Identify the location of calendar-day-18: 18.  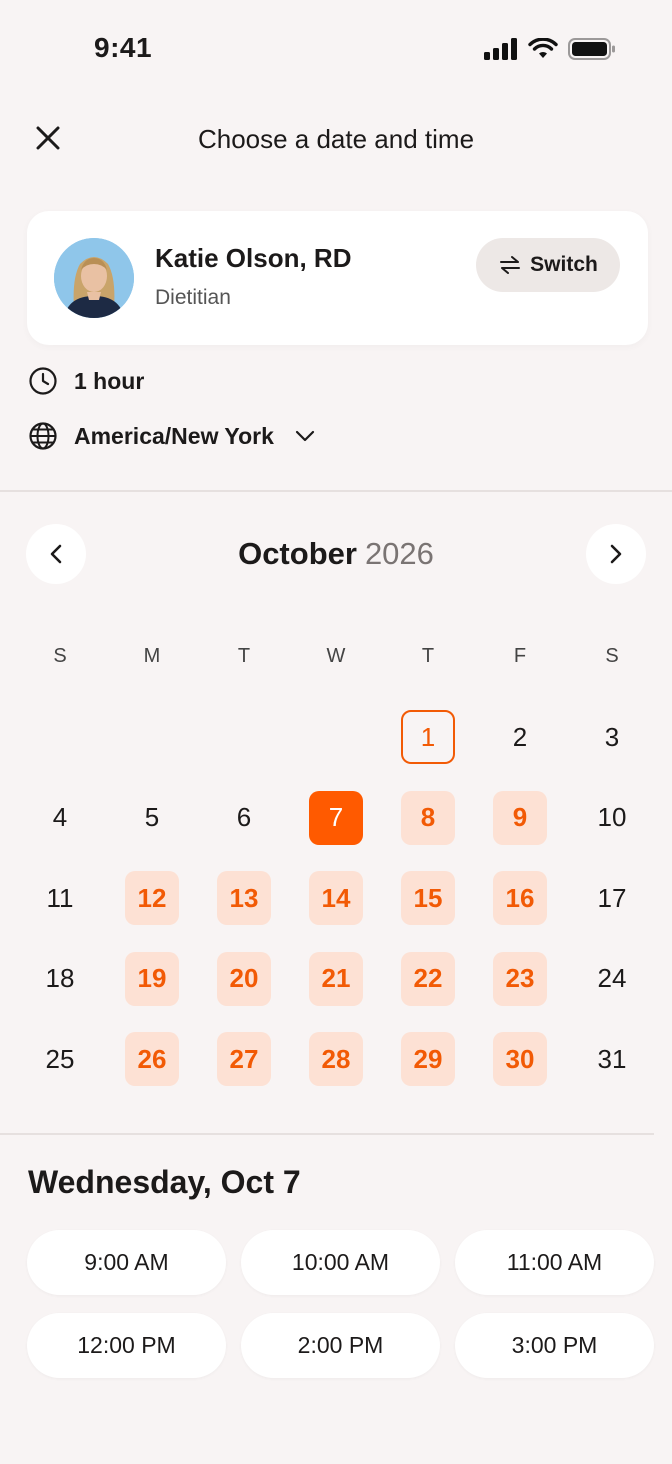
(60, 979).